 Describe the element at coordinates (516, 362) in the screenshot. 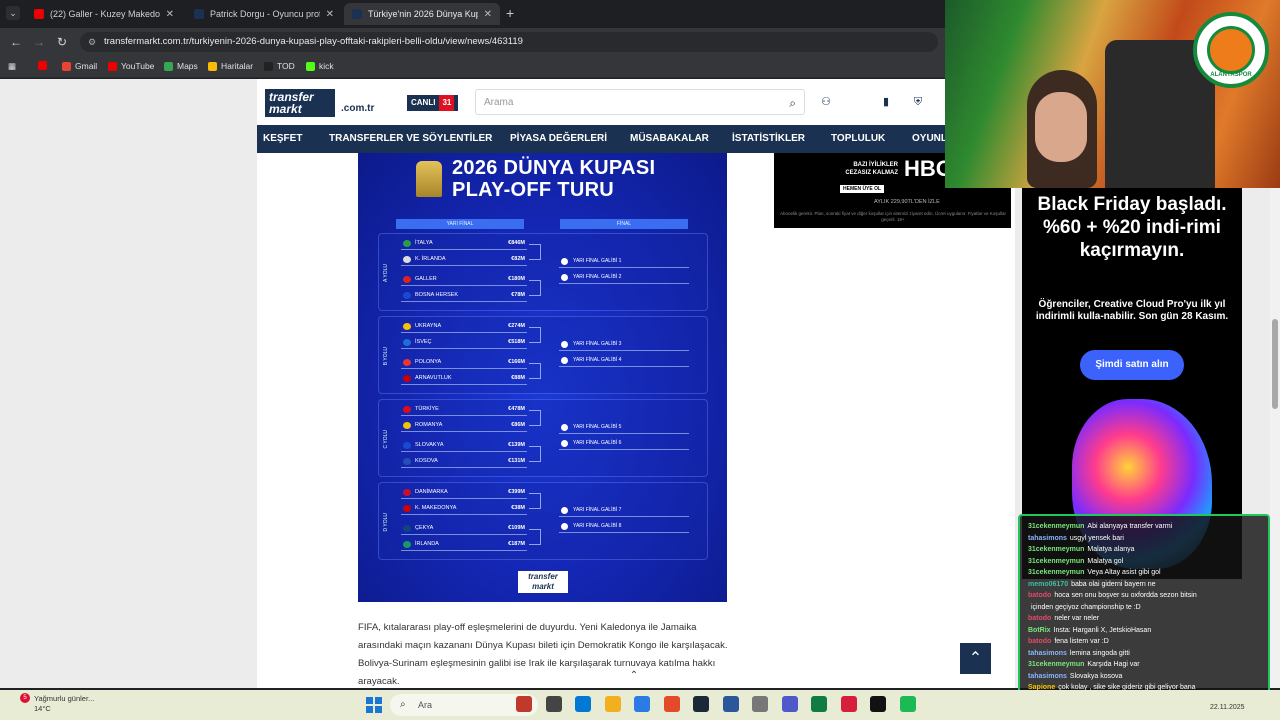

I see `team-market-value: €166M` at that location.